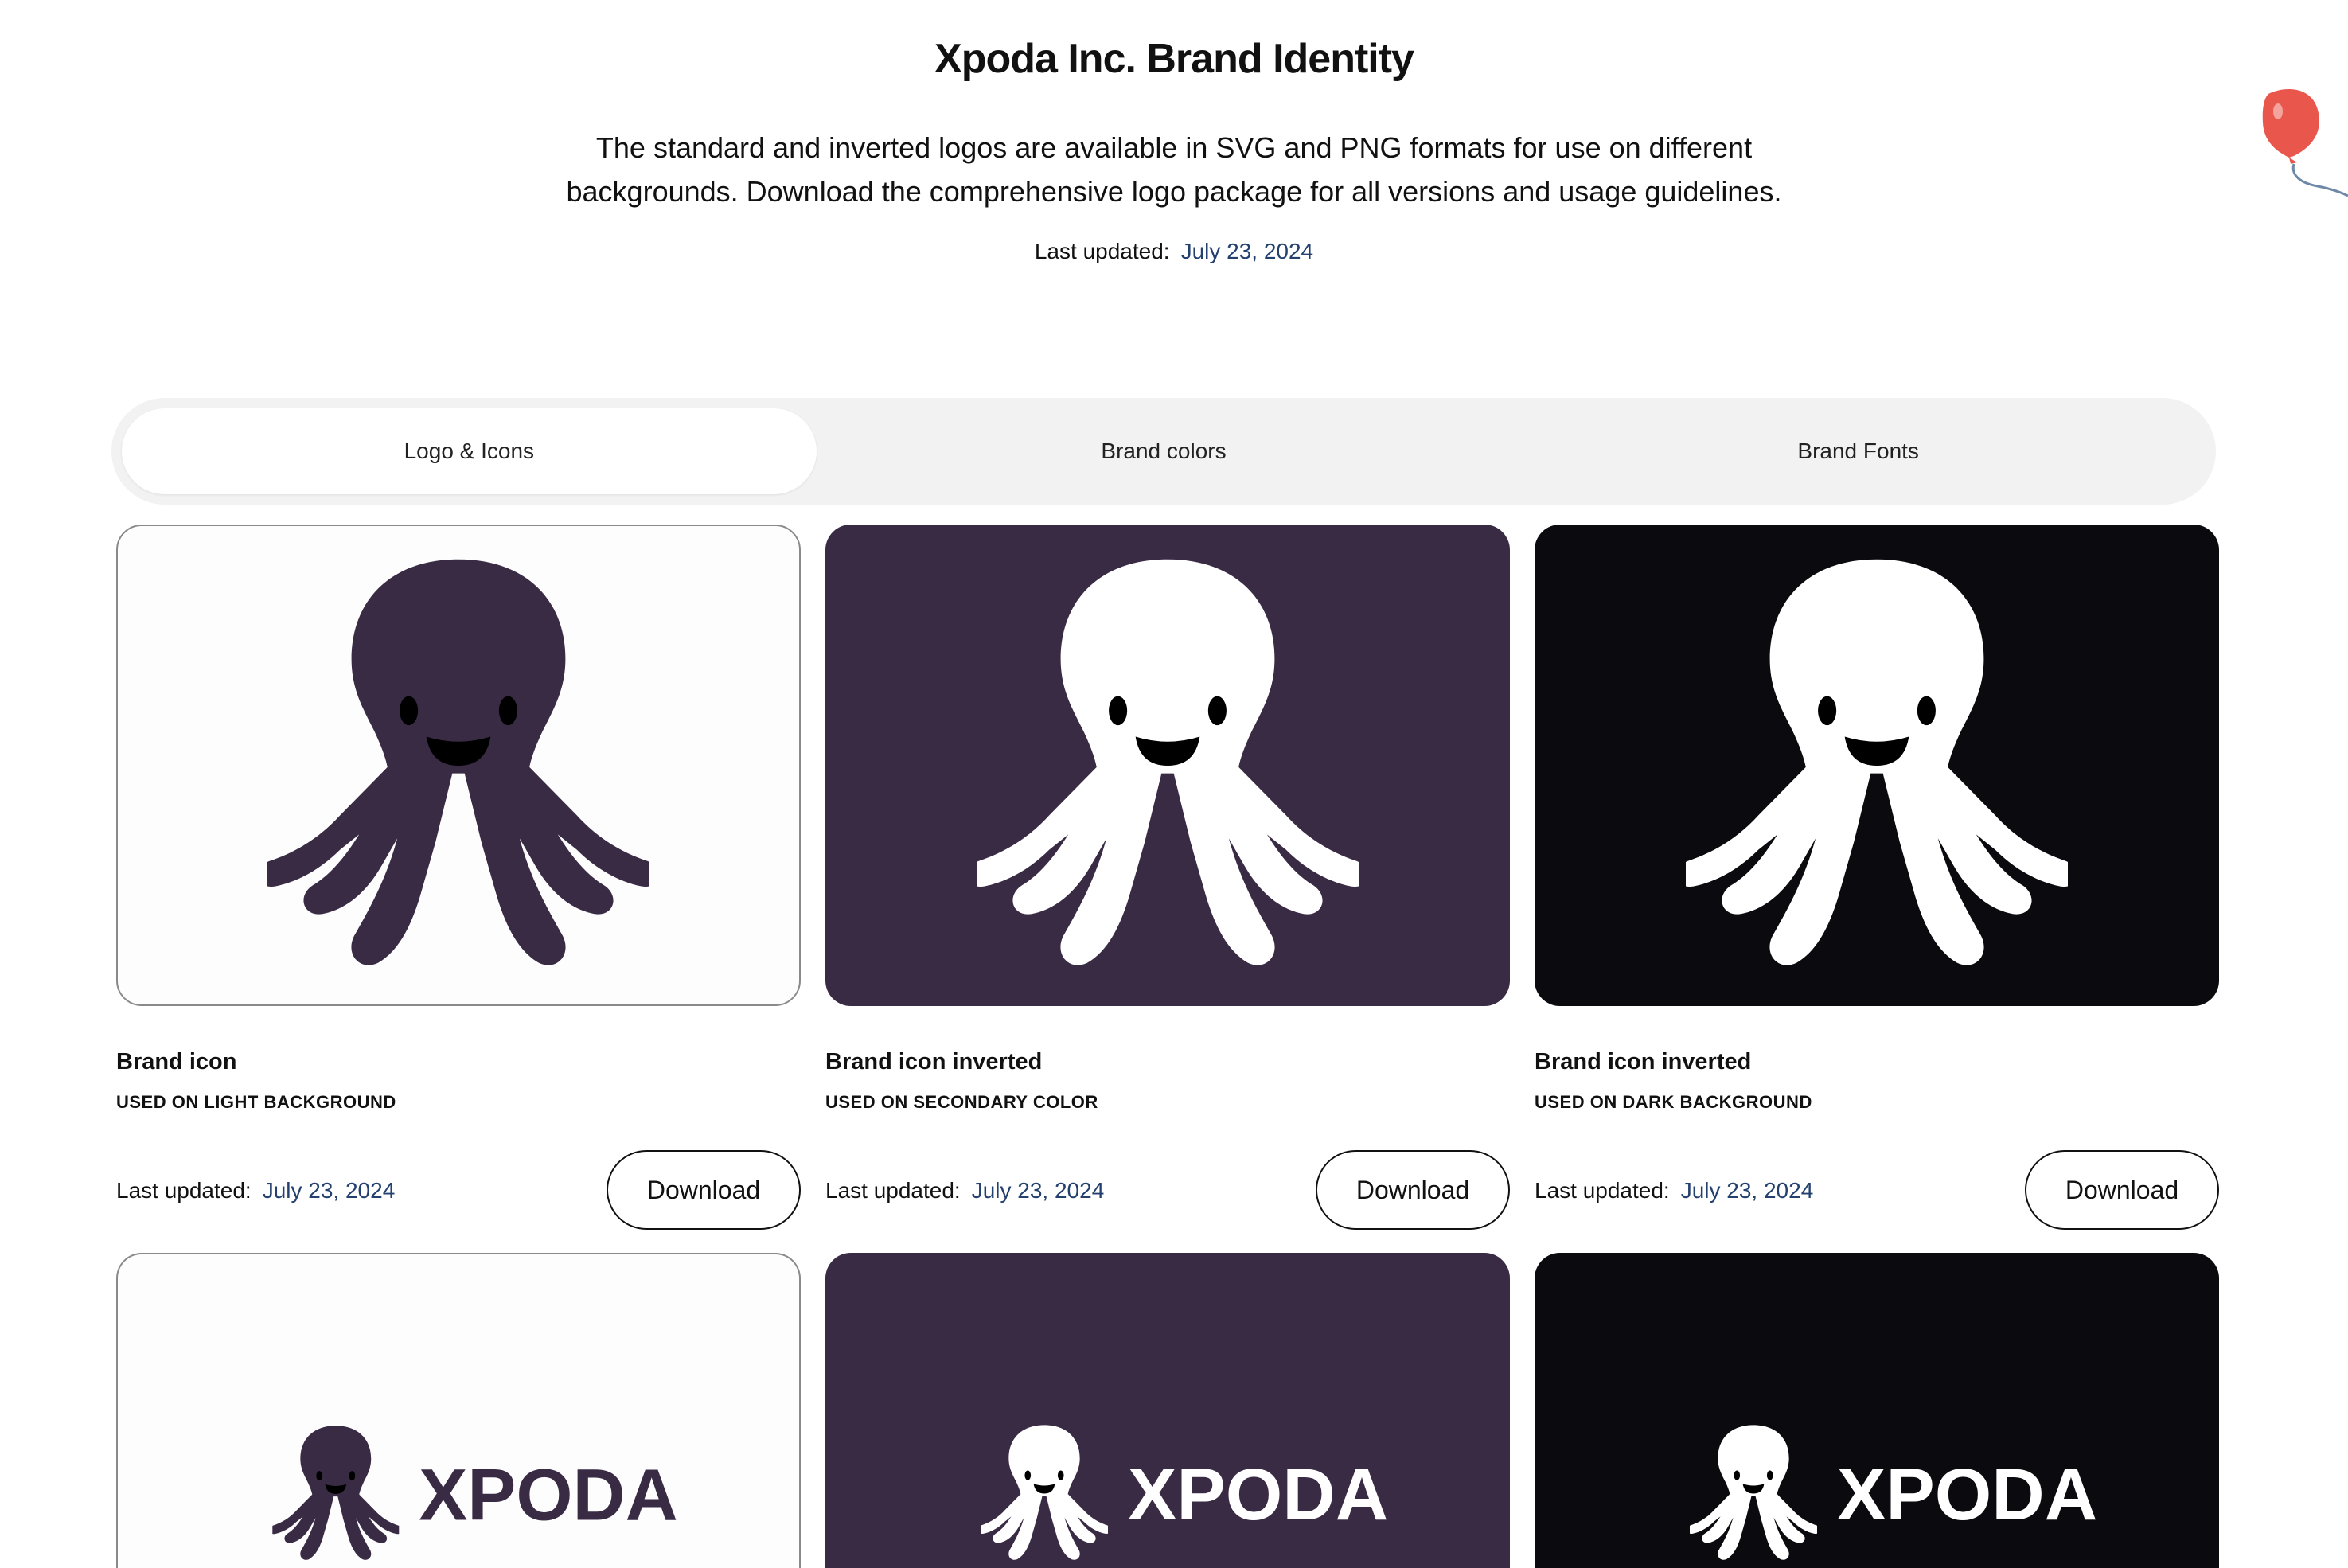 This screenshot has height=1568, width=2348. I want to click on card-subtitle: USED ON SECONDARY COLOR, so click(961, 1102).